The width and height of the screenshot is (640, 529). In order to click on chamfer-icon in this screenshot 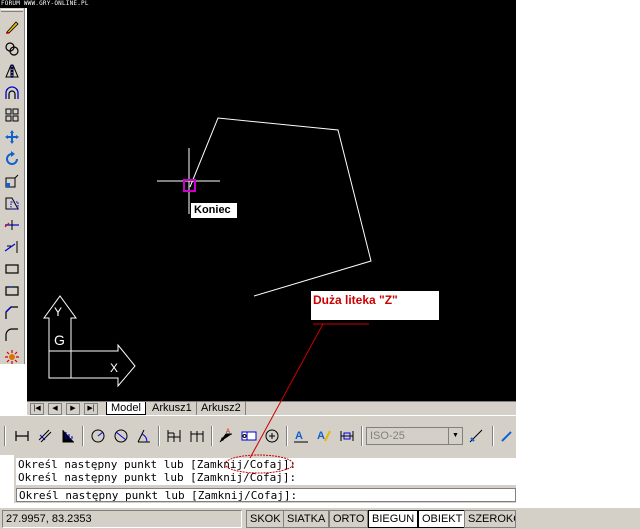, I will do `click(12, 313)`.